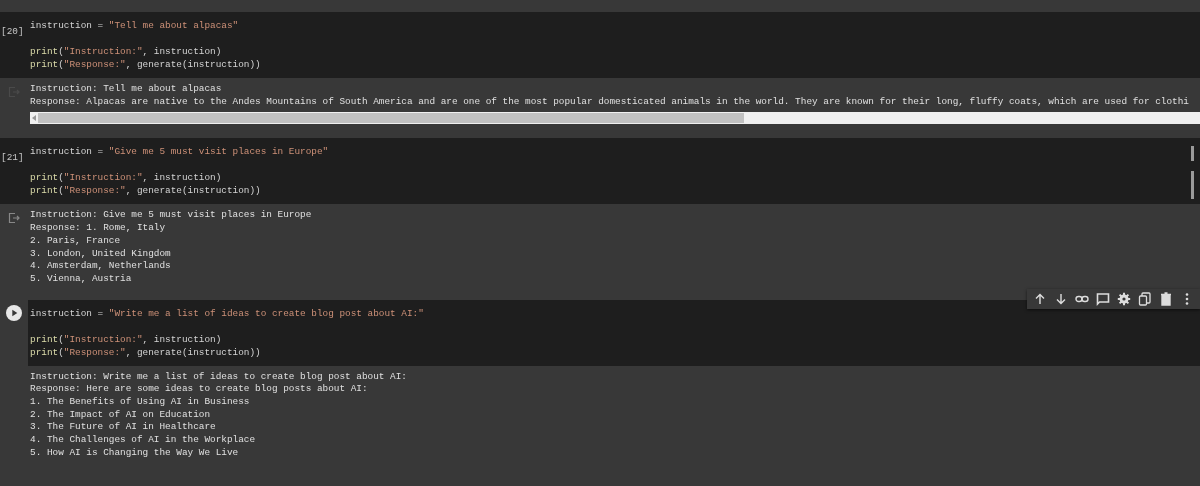  I want to click on output-line: 4. Amsterdam, Netherlands, so click(101, 266).